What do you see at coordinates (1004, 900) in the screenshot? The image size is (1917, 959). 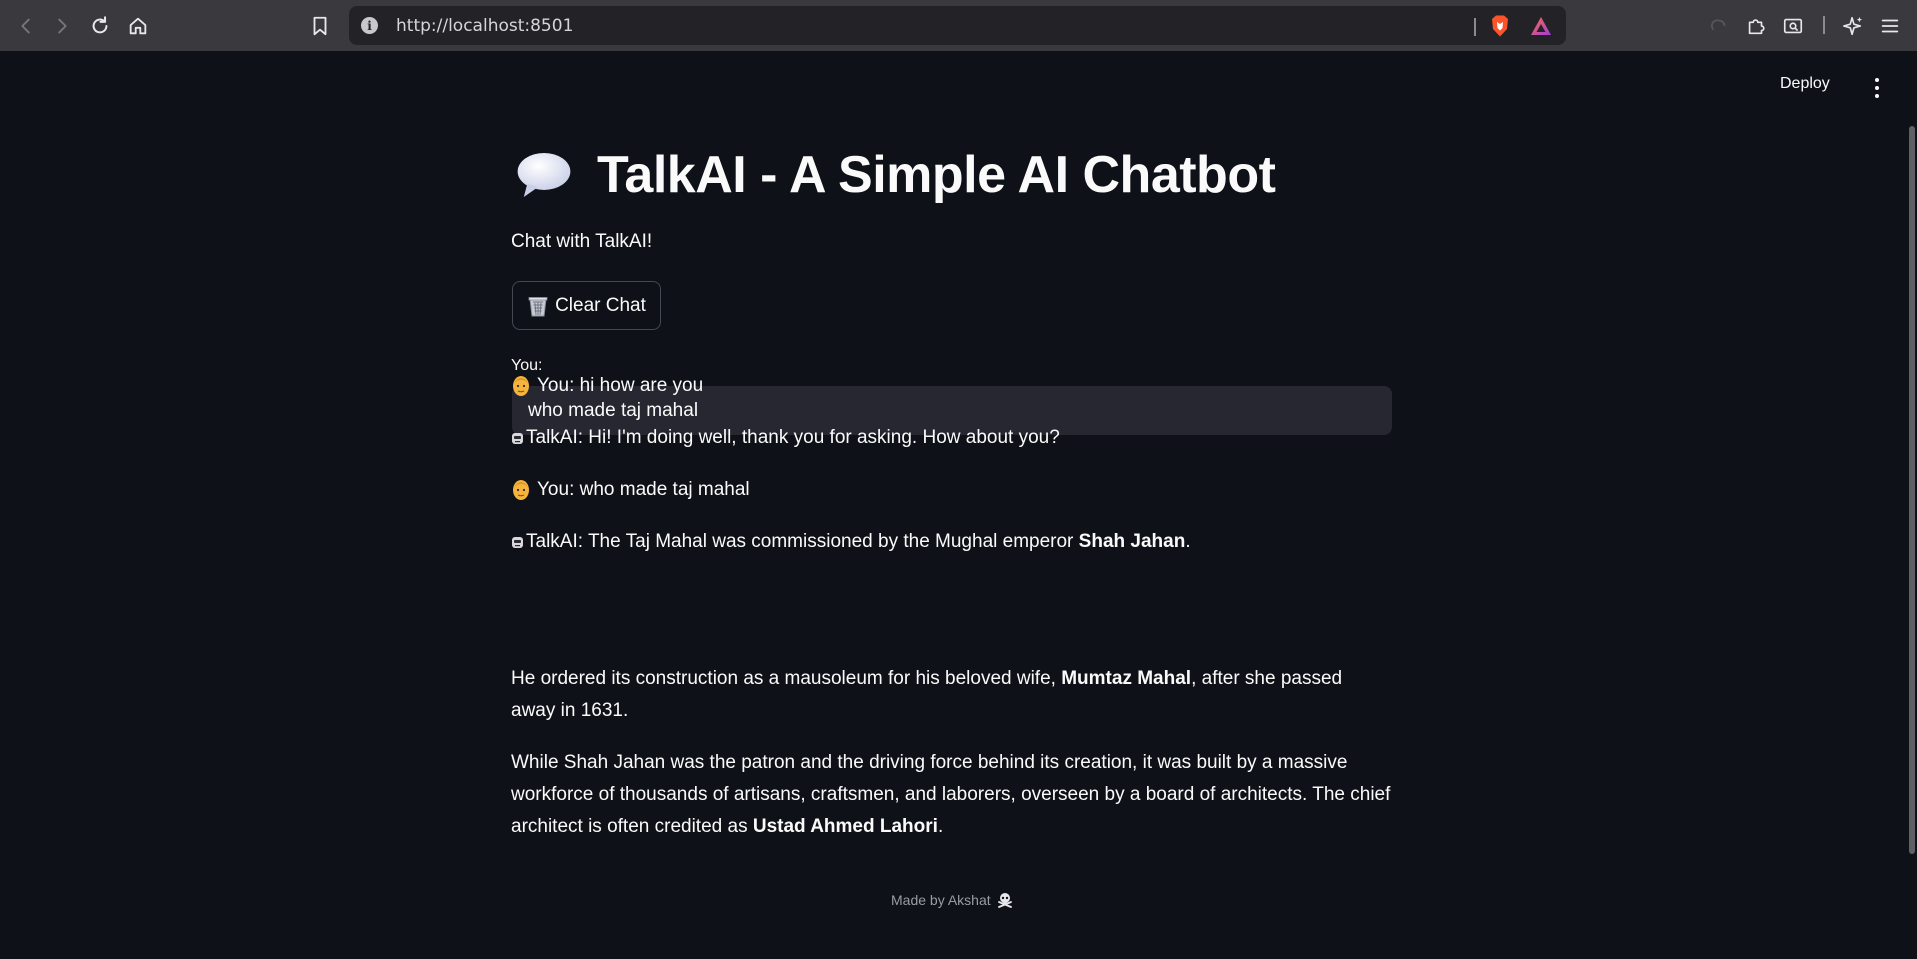 I see `skull-crossbones-icon` at bounding box center [1004, 900].